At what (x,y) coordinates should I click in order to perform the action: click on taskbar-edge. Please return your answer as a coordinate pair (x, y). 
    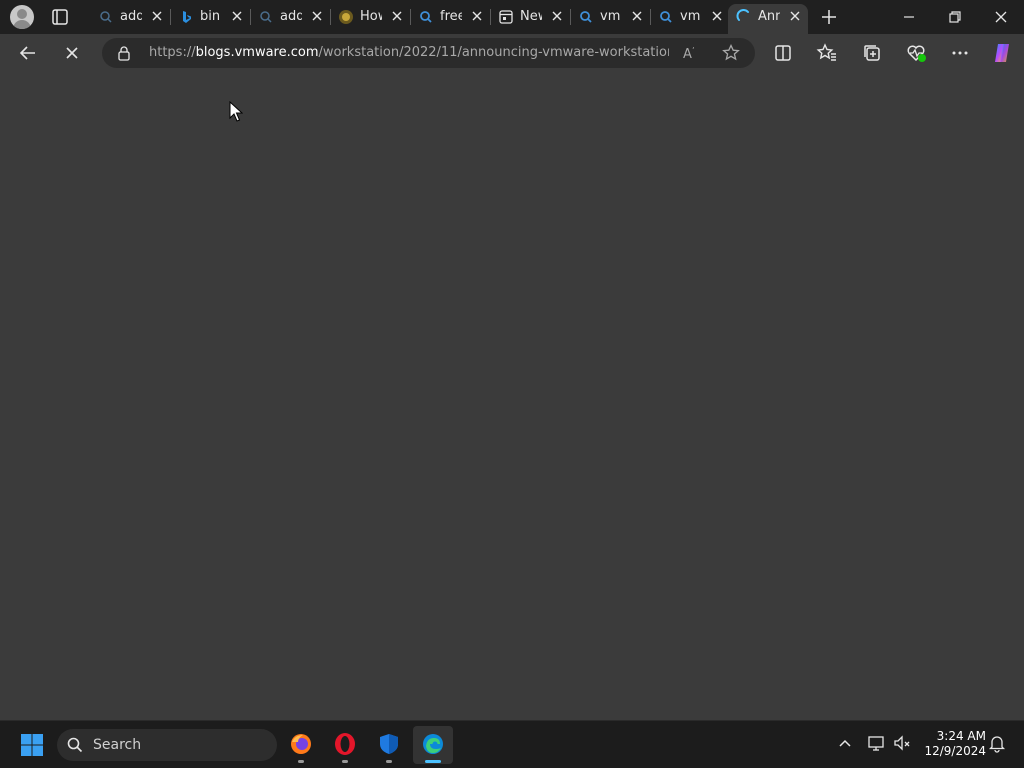
    Looking at the image, I should click on (433, 745).